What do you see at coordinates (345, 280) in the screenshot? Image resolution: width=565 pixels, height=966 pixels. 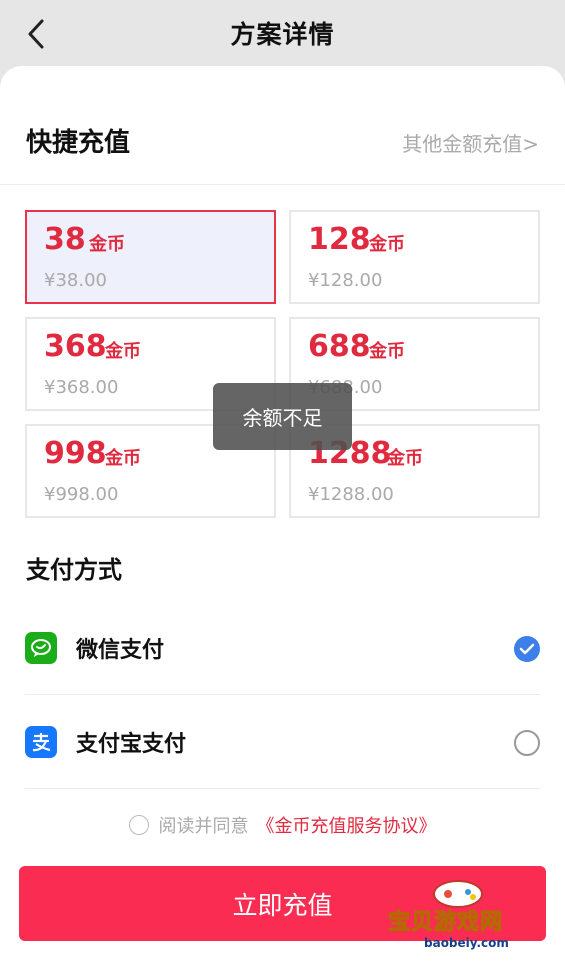 I see `package-price: ¥128.00` at bounding box center [345, 280].